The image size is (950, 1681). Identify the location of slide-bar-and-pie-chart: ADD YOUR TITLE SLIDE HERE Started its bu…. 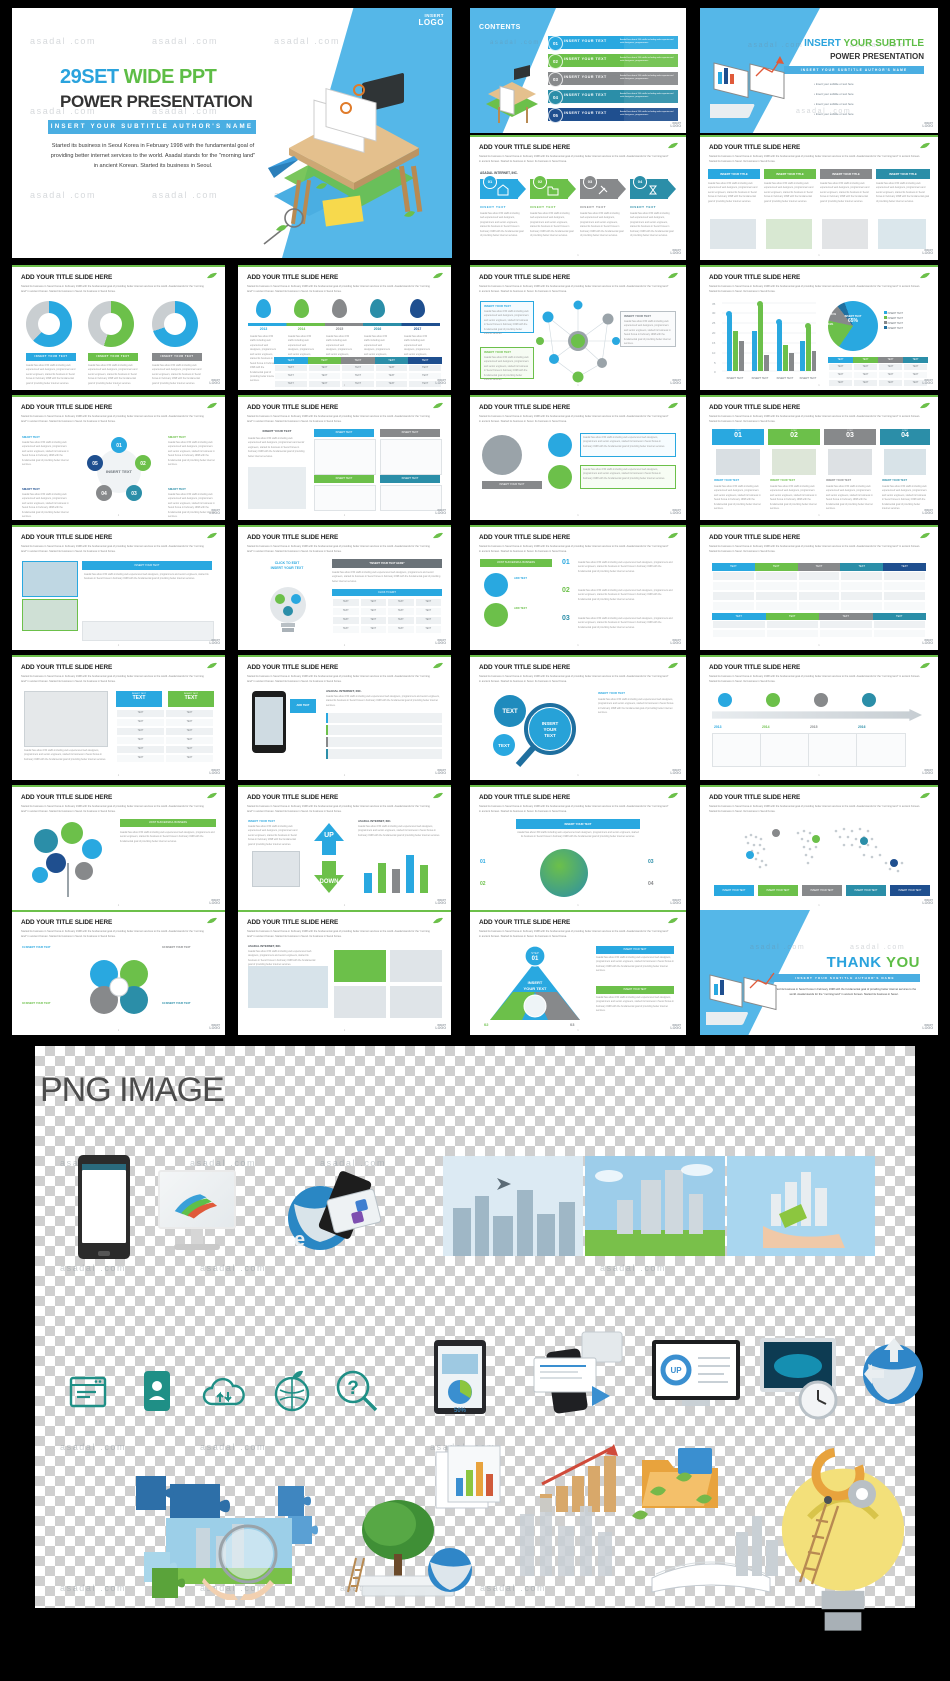
(819, 327).